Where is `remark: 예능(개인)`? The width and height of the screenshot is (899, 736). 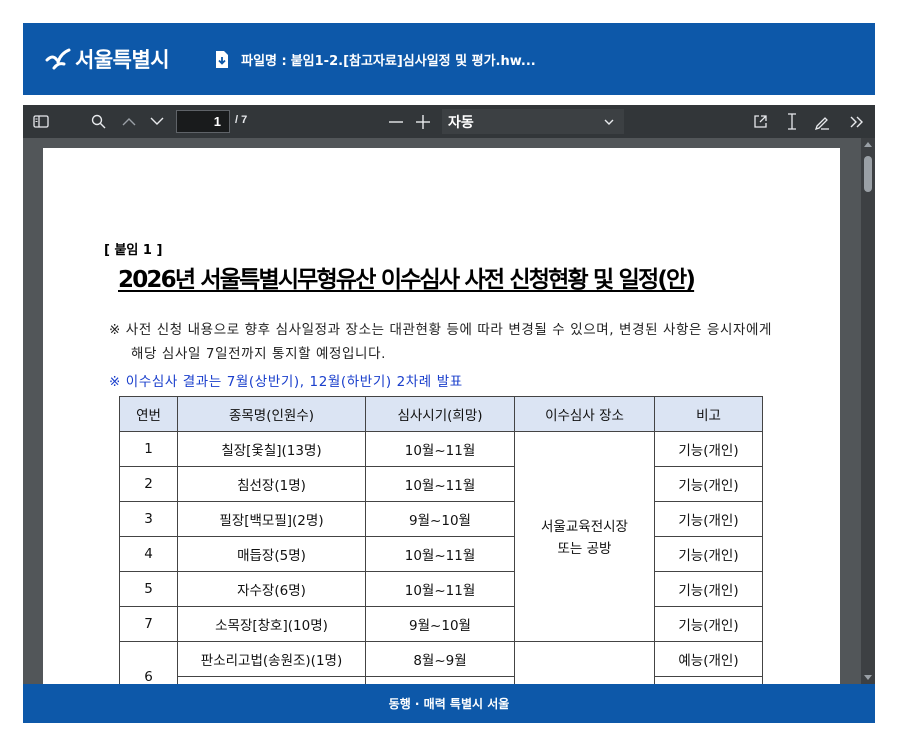
remark: 예능(개인) is located at coordinates (708, 659).